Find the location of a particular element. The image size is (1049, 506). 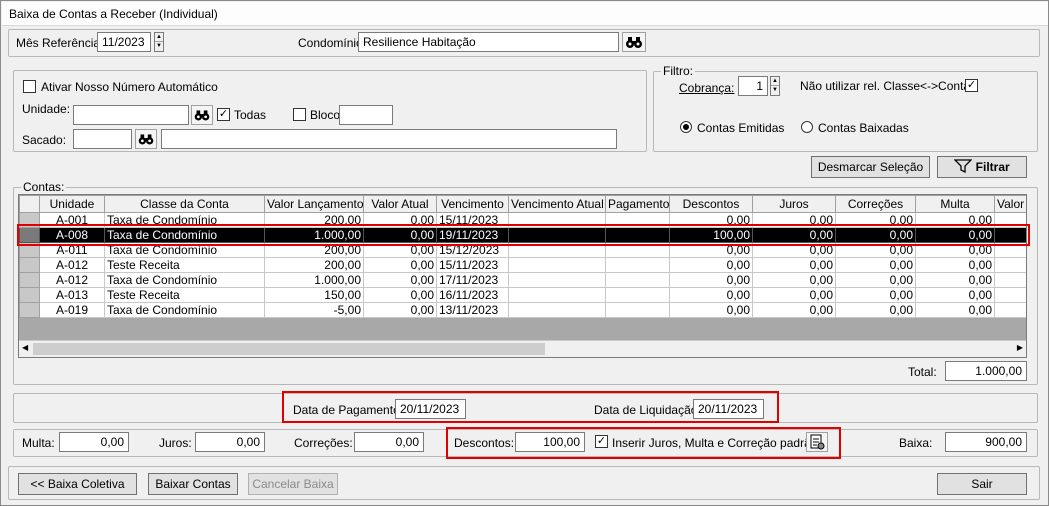

scrollbar-thumb is located at coordinates (289, 349).